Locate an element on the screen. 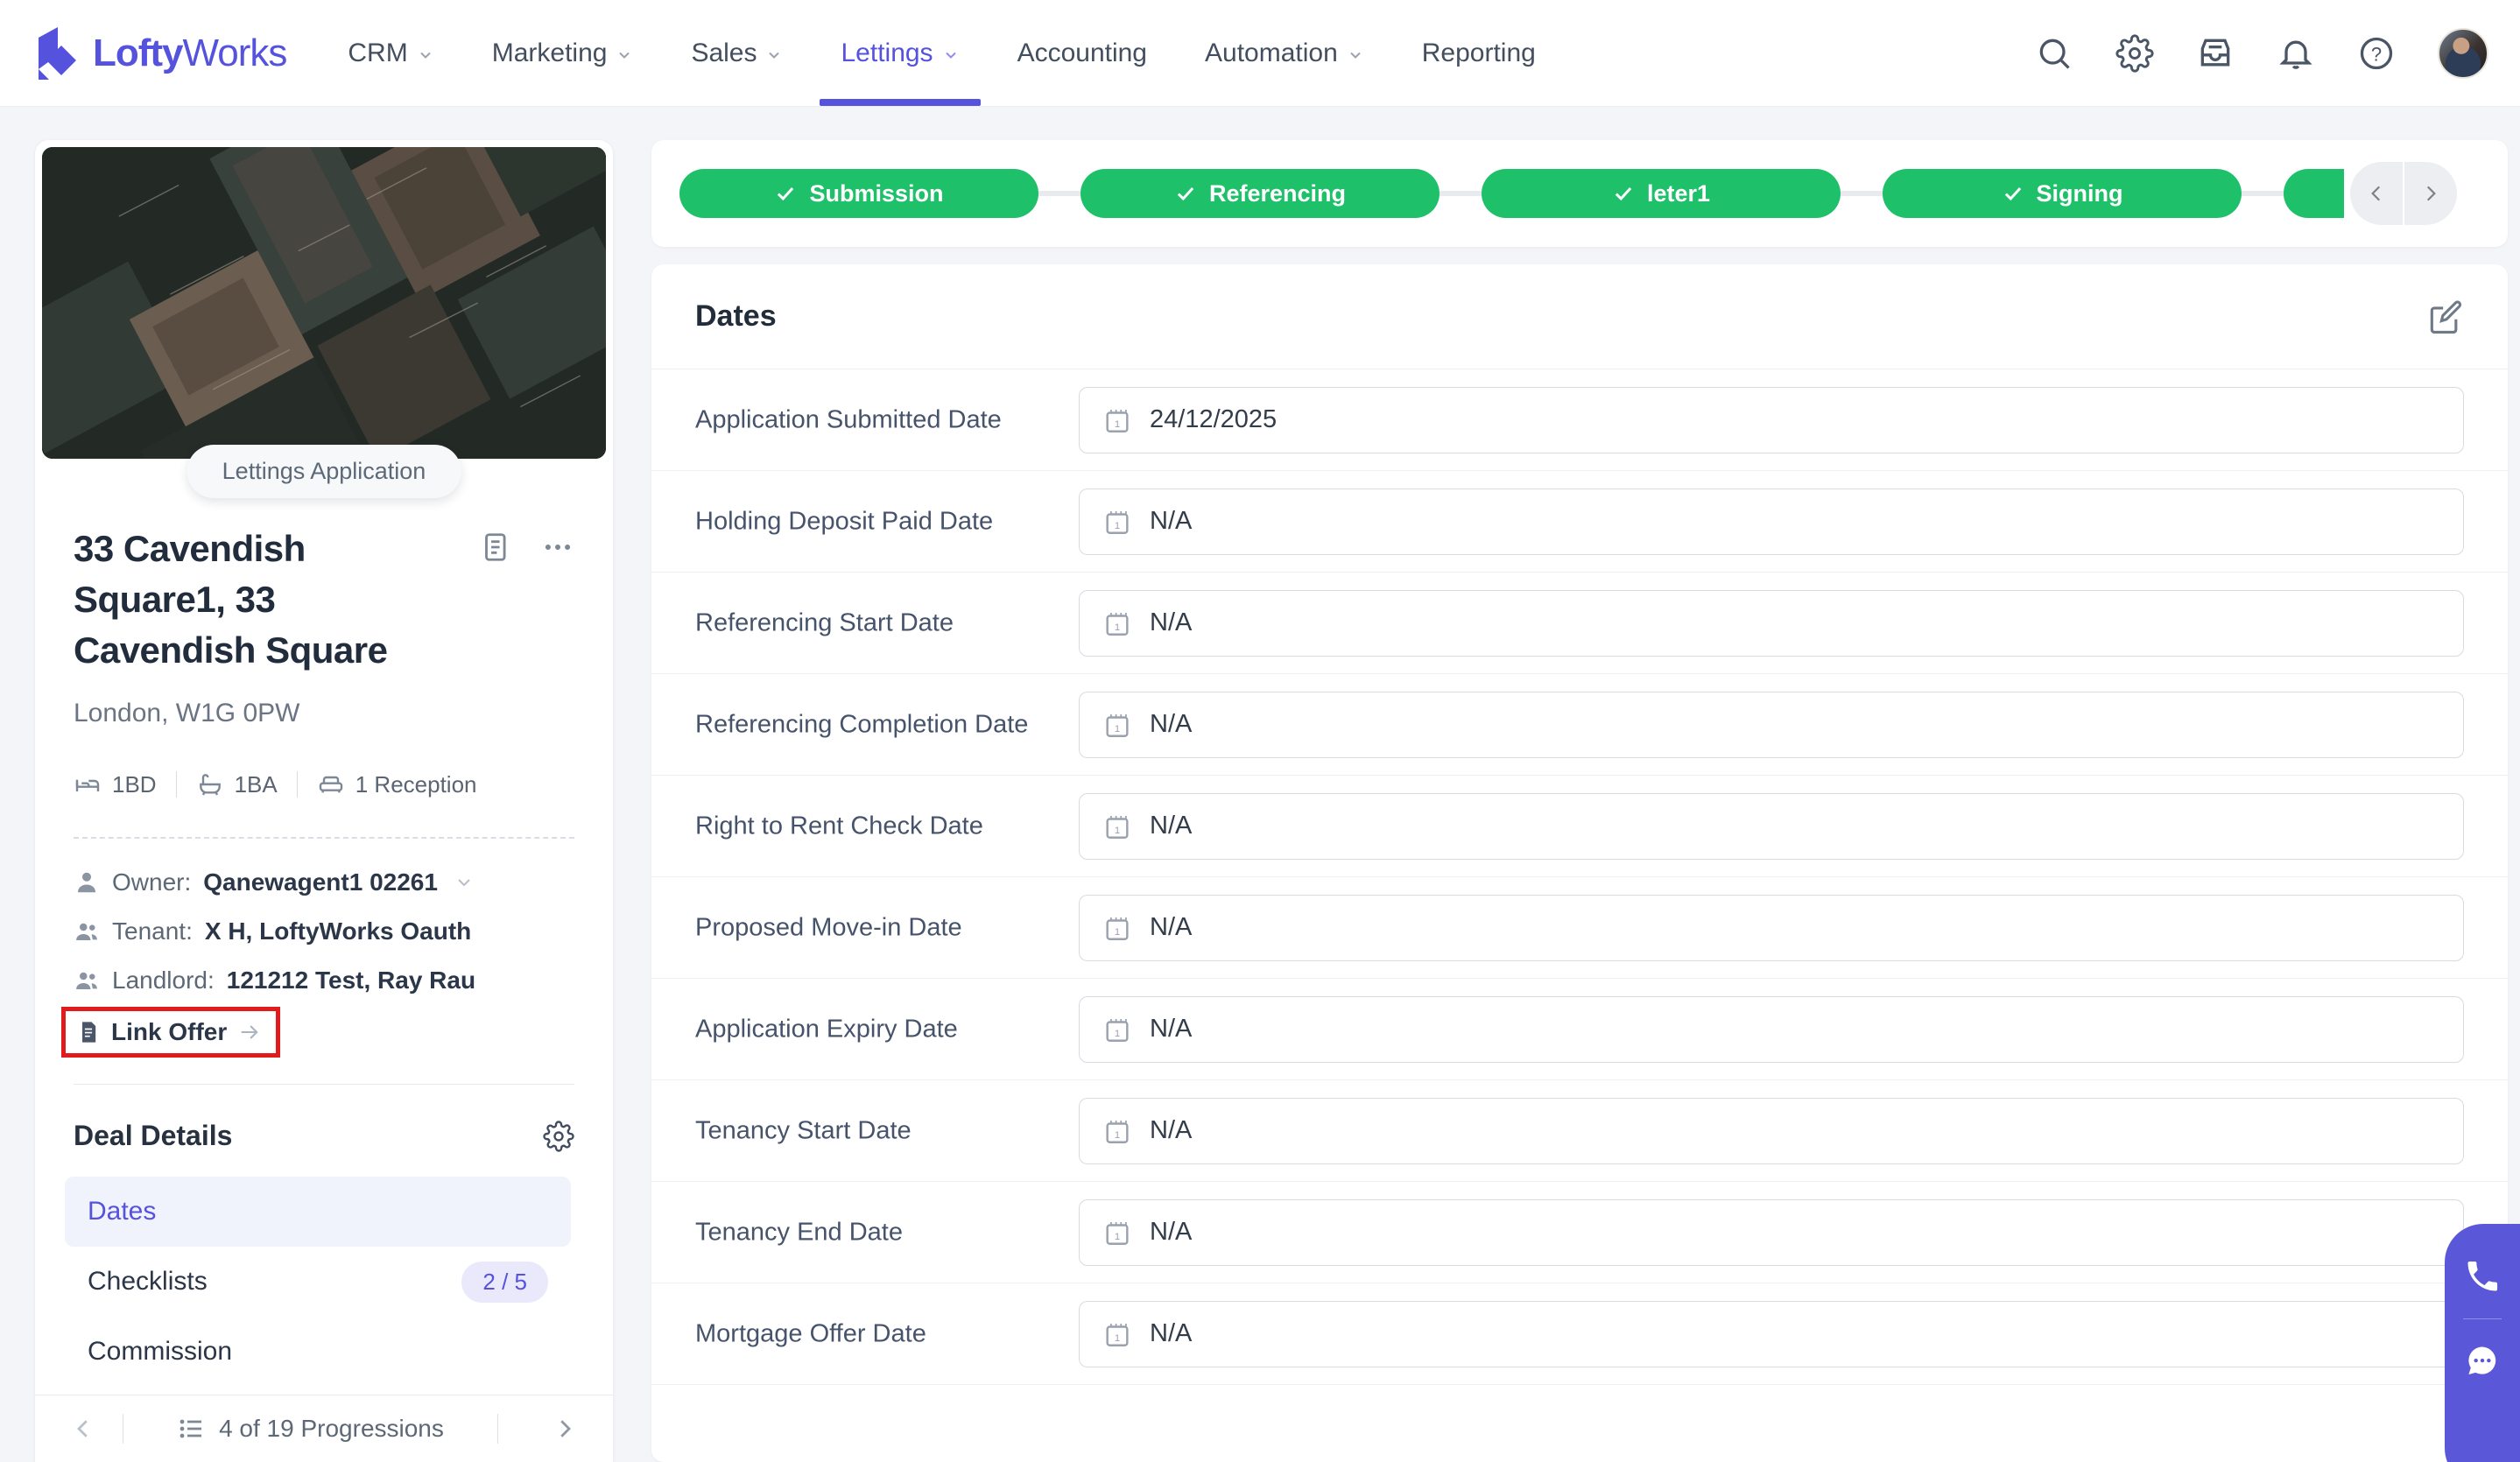  date-picker-input: 1 24/12/2025 is located at coordinates (1771, 420).